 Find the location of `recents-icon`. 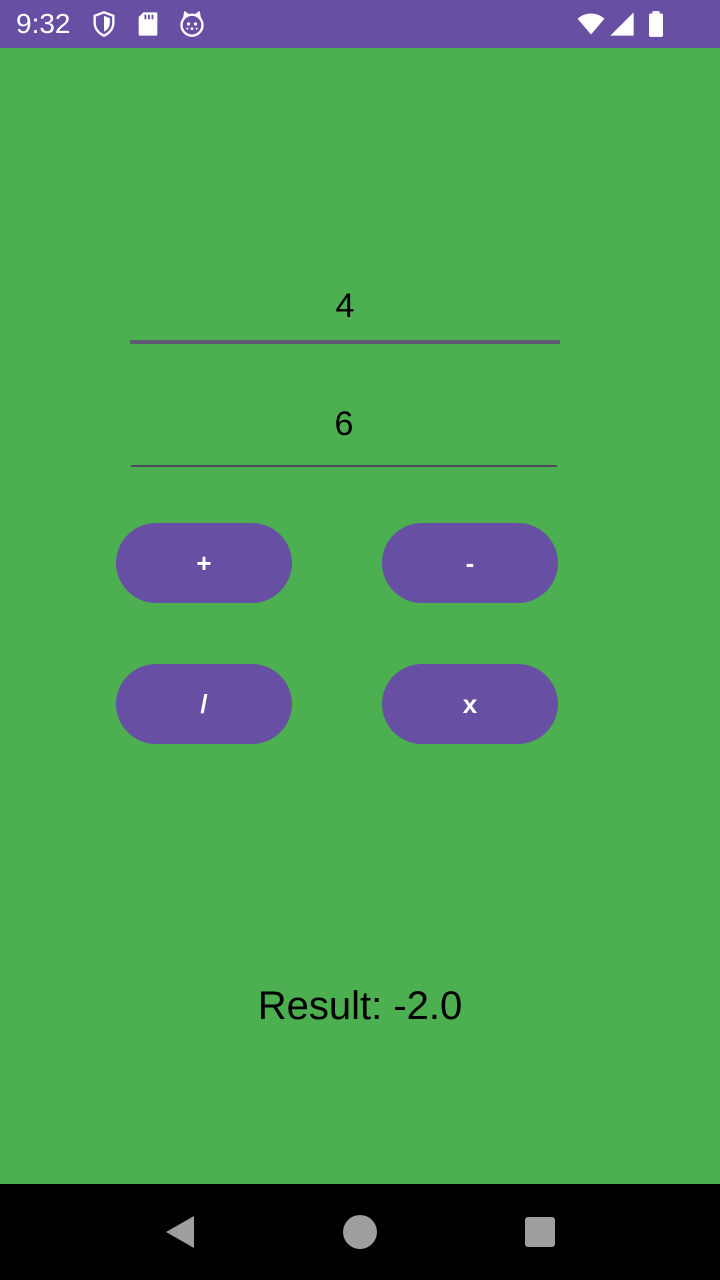

recents-icon is located at coordinates (540, 1232).